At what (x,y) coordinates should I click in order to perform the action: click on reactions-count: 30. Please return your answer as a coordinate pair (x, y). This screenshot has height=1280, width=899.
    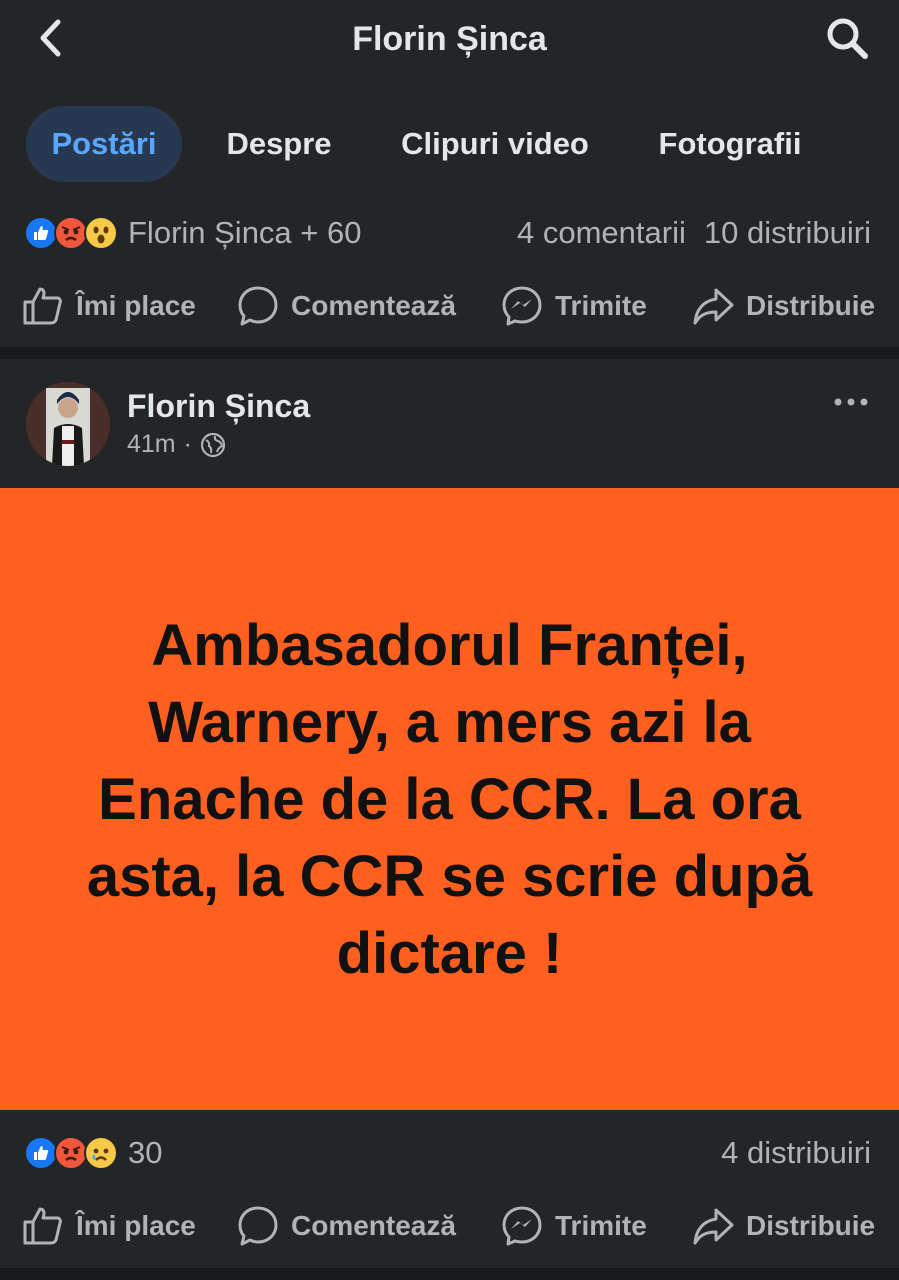
    Looking at the image, I should click on (145, 1152).